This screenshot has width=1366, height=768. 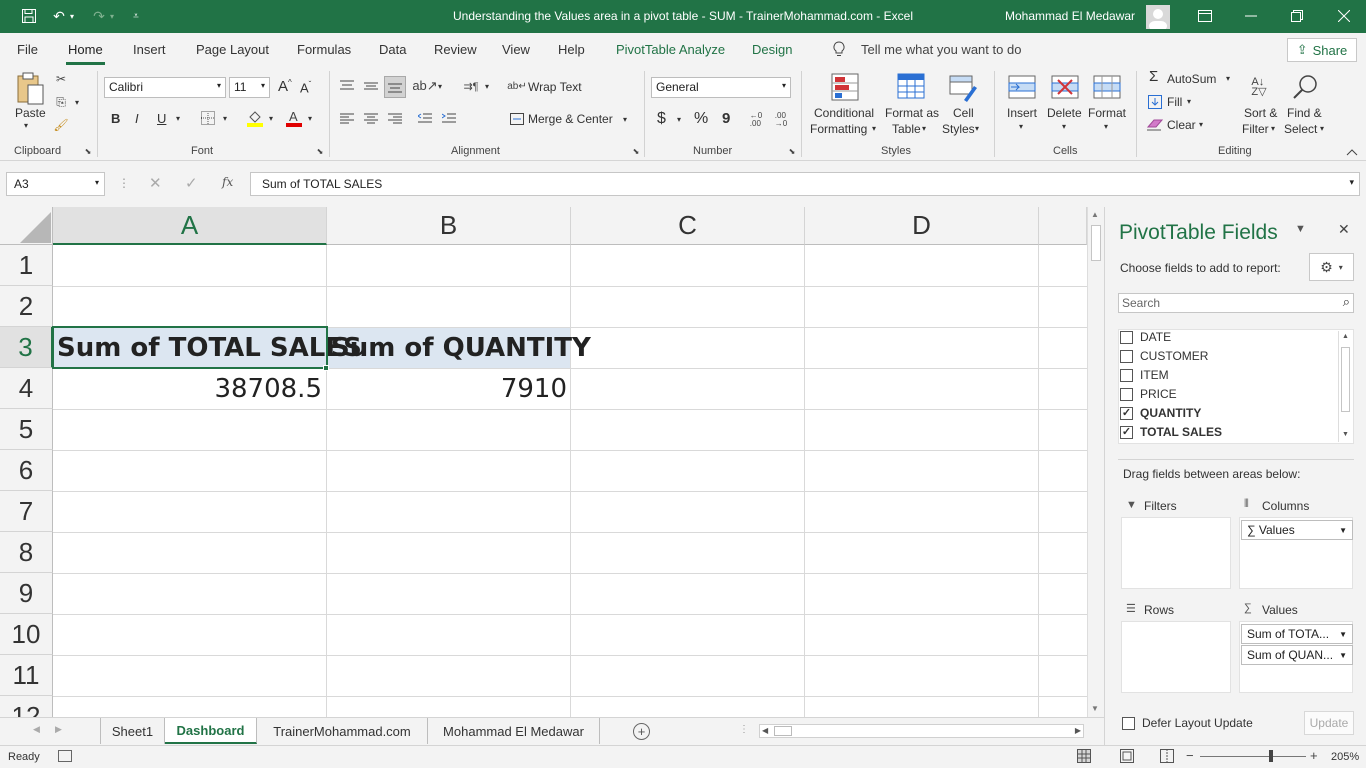 What do you see at coordinates (30, 89) in the screenshot?
I see `paste-icon` at bounding box center [30, 89].